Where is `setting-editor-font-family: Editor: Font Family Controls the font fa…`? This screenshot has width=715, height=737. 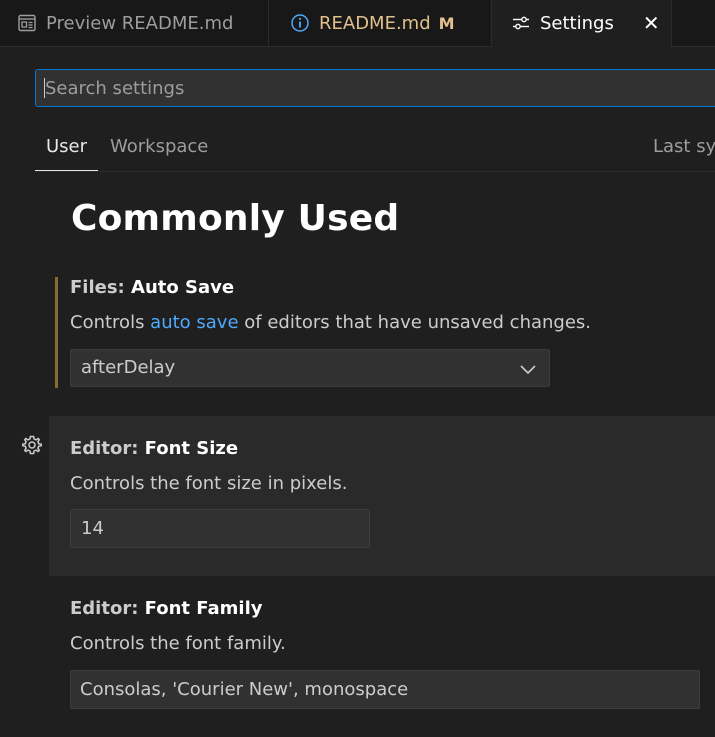 setting-editor-font-family: Editor: Font Family Controls the font fa… is located at coordinates (390, 658).